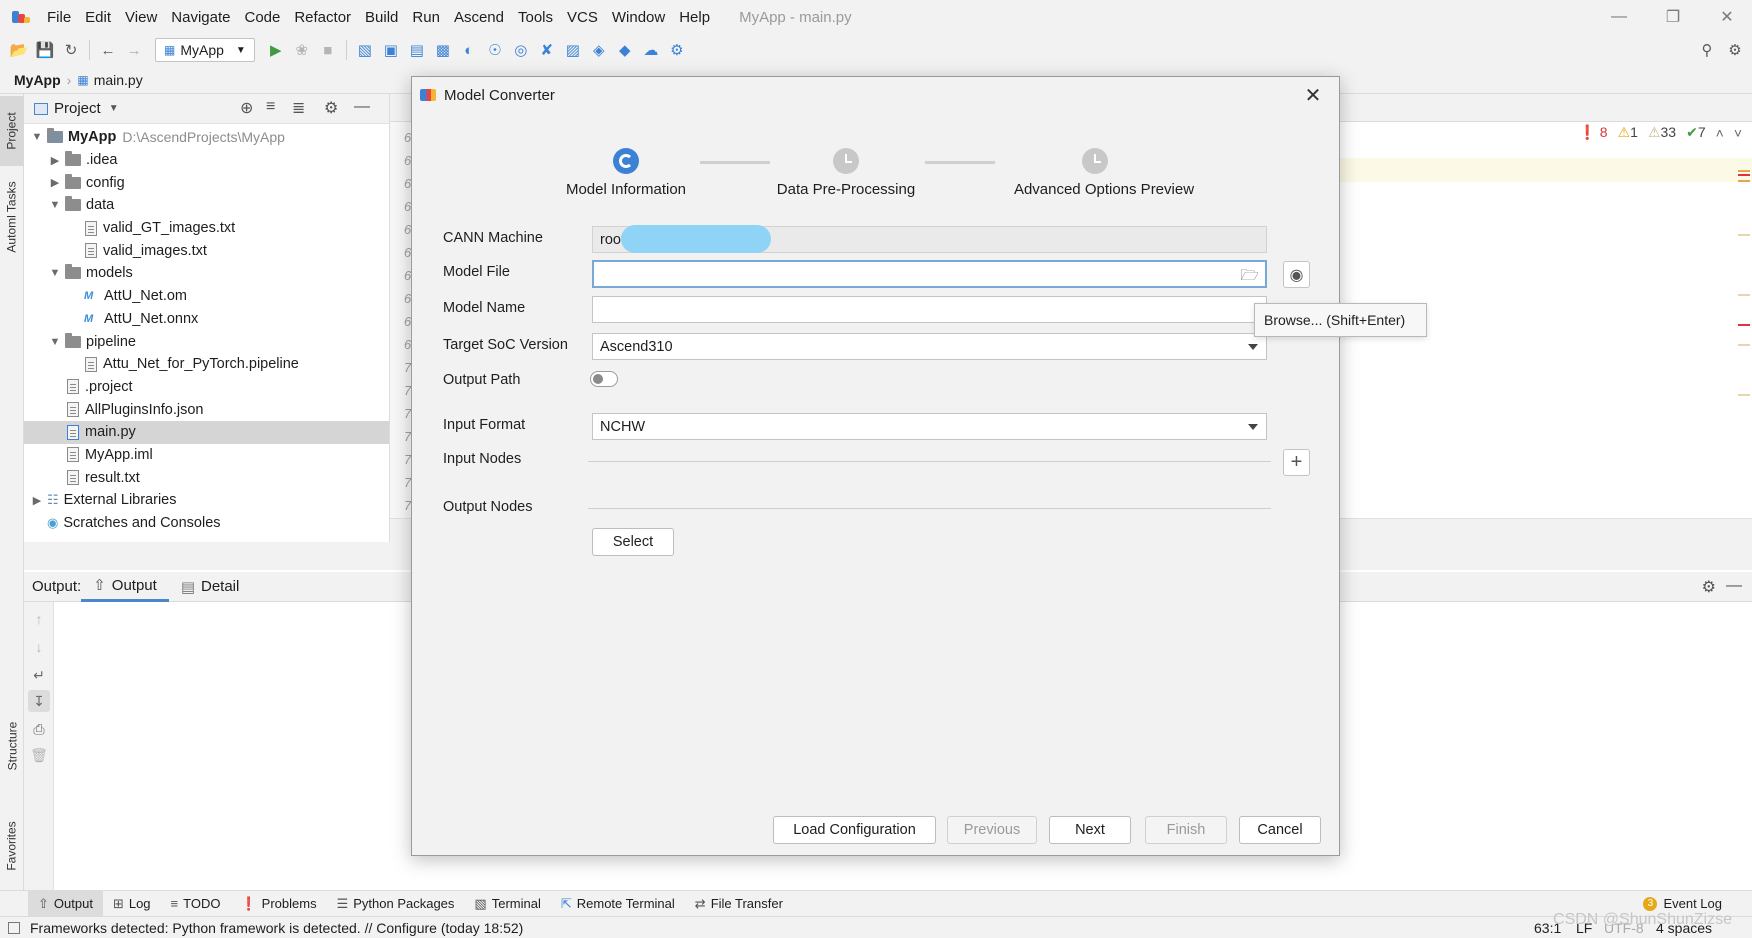  Describe the element at coordinates (381, 17) in the screenshot. I see `menu-build: Build` at that location.